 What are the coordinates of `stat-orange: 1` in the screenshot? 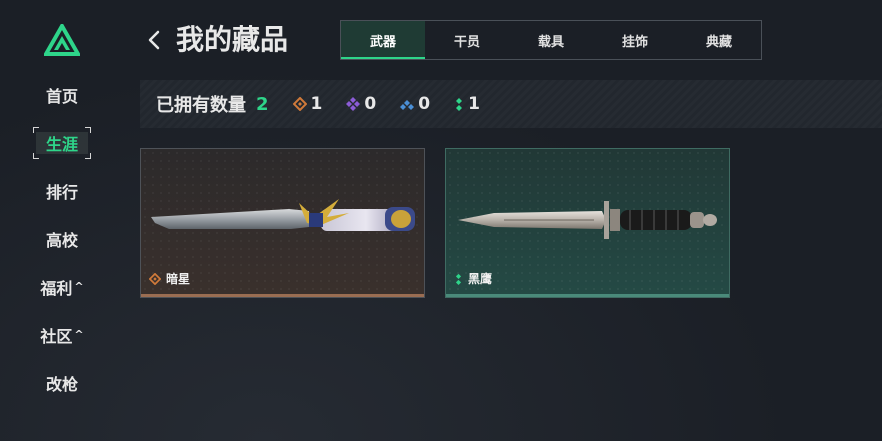 It's located at (307, 104).